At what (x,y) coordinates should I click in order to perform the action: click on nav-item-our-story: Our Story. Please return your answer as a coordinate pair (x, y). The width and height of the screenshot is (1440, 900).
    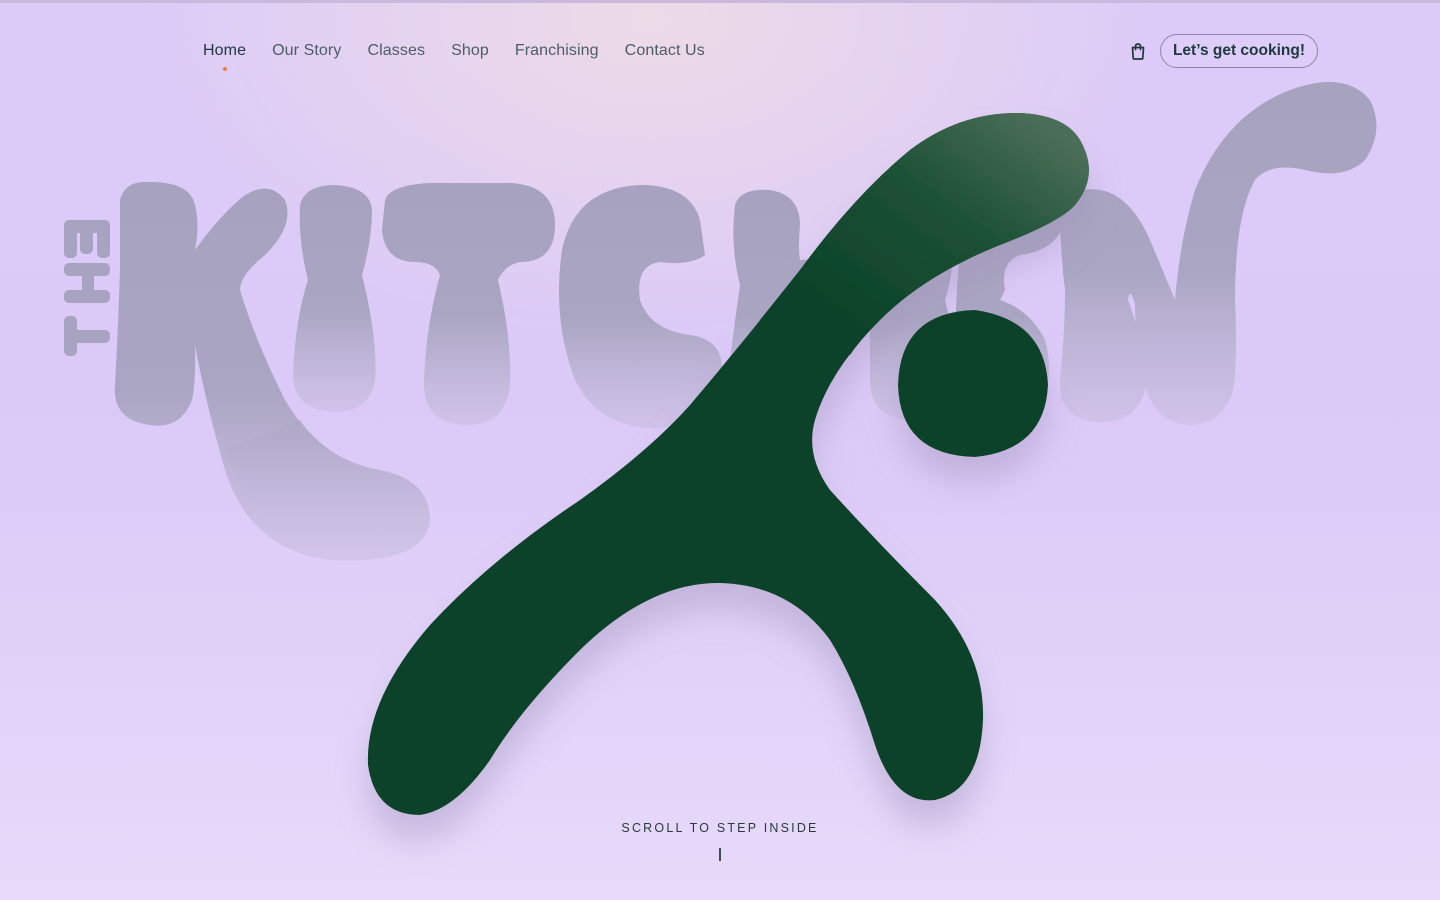
    Looking at the image, I should click on (306, 51).